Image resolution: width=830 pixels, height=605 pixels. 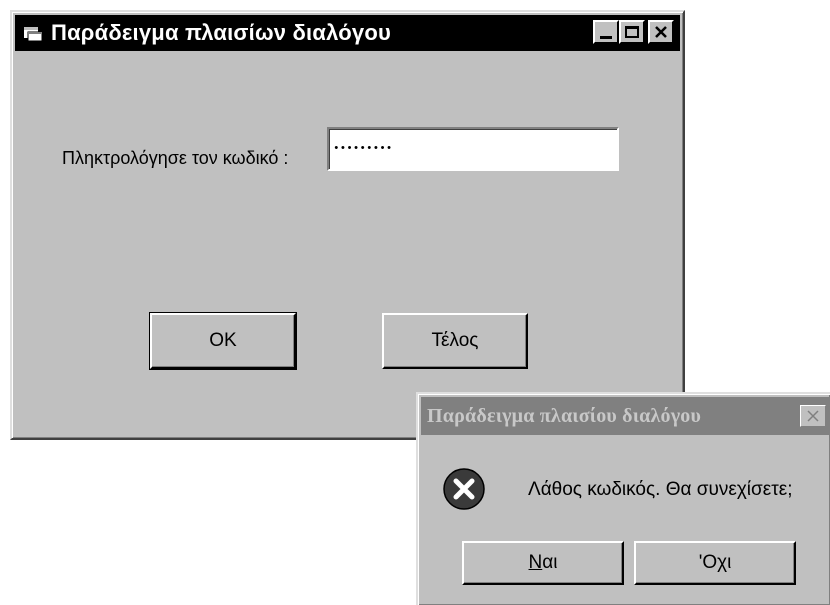 I want to click on yes-accelerator: Ν, so click(x=535, y=562).